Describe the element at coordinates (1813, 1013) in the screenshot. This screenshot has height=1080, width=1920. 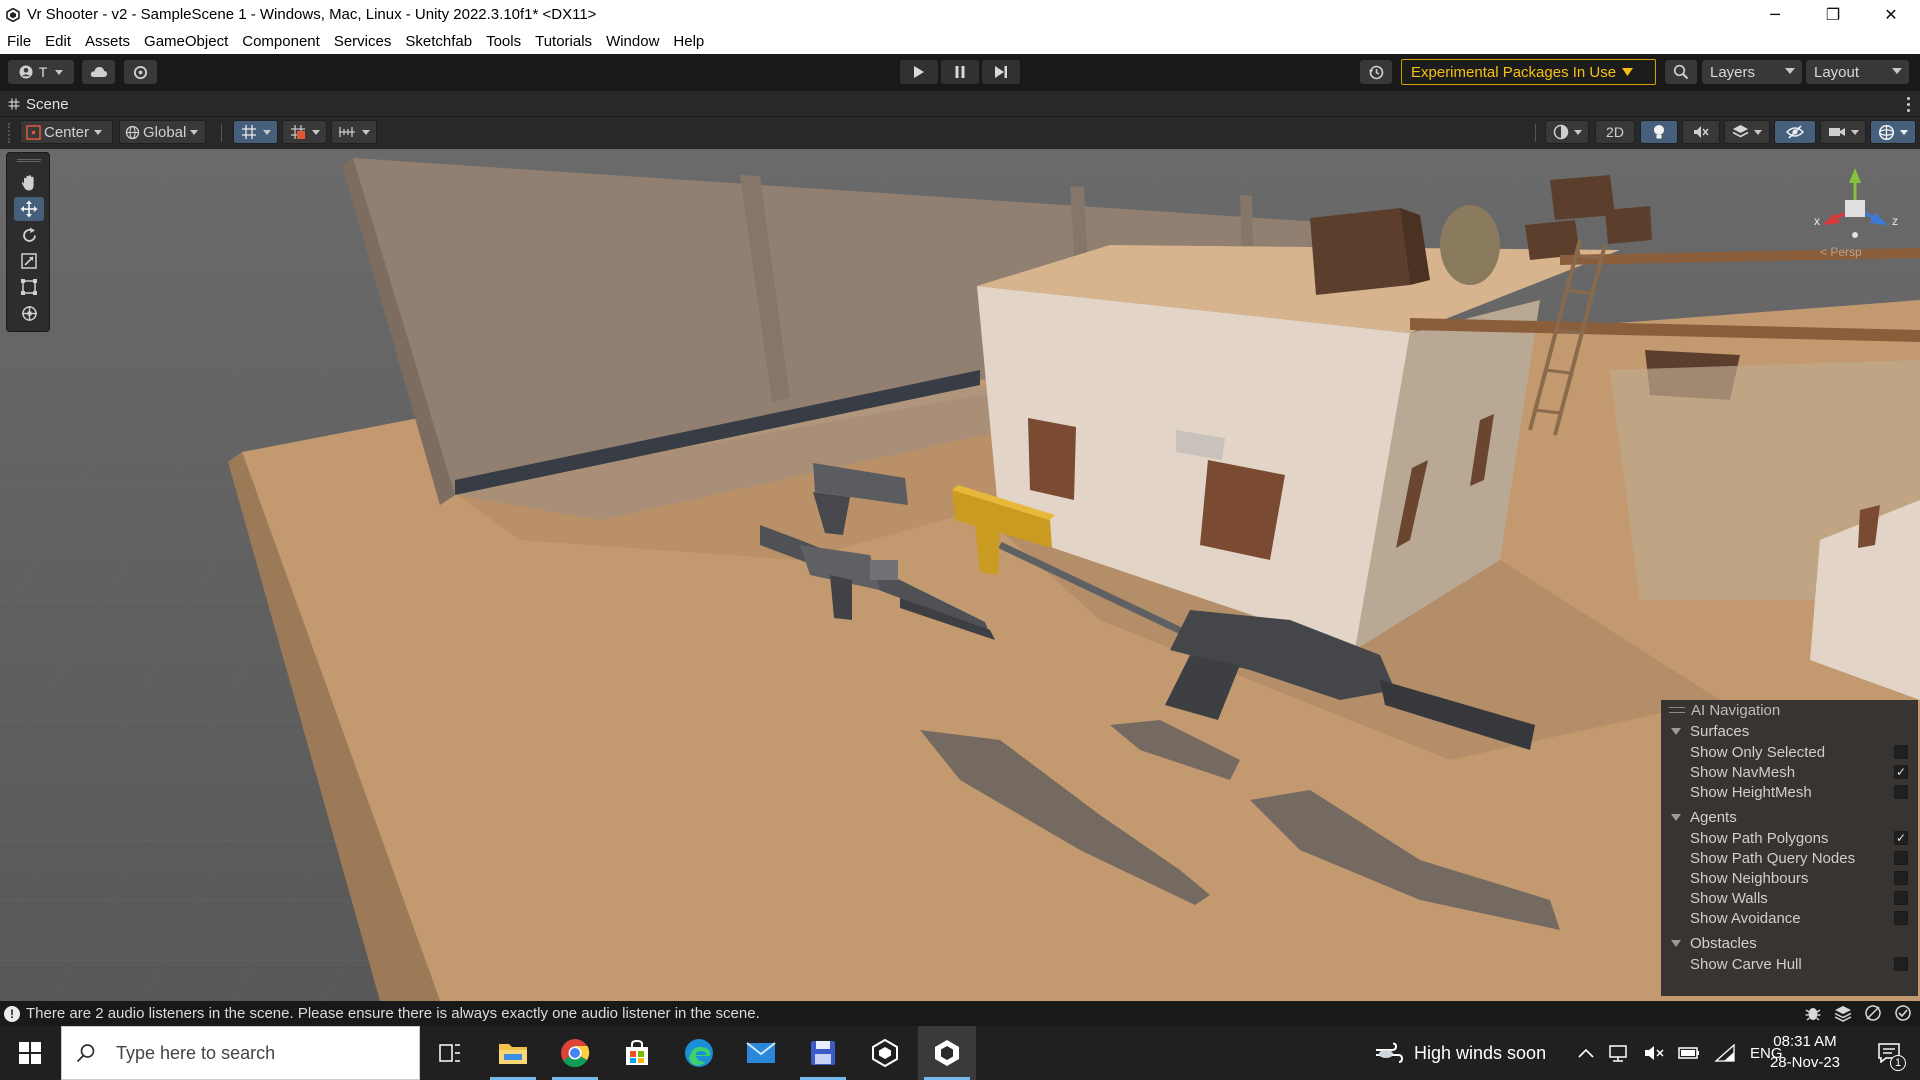
I see `debug-bug-icon` at that location.